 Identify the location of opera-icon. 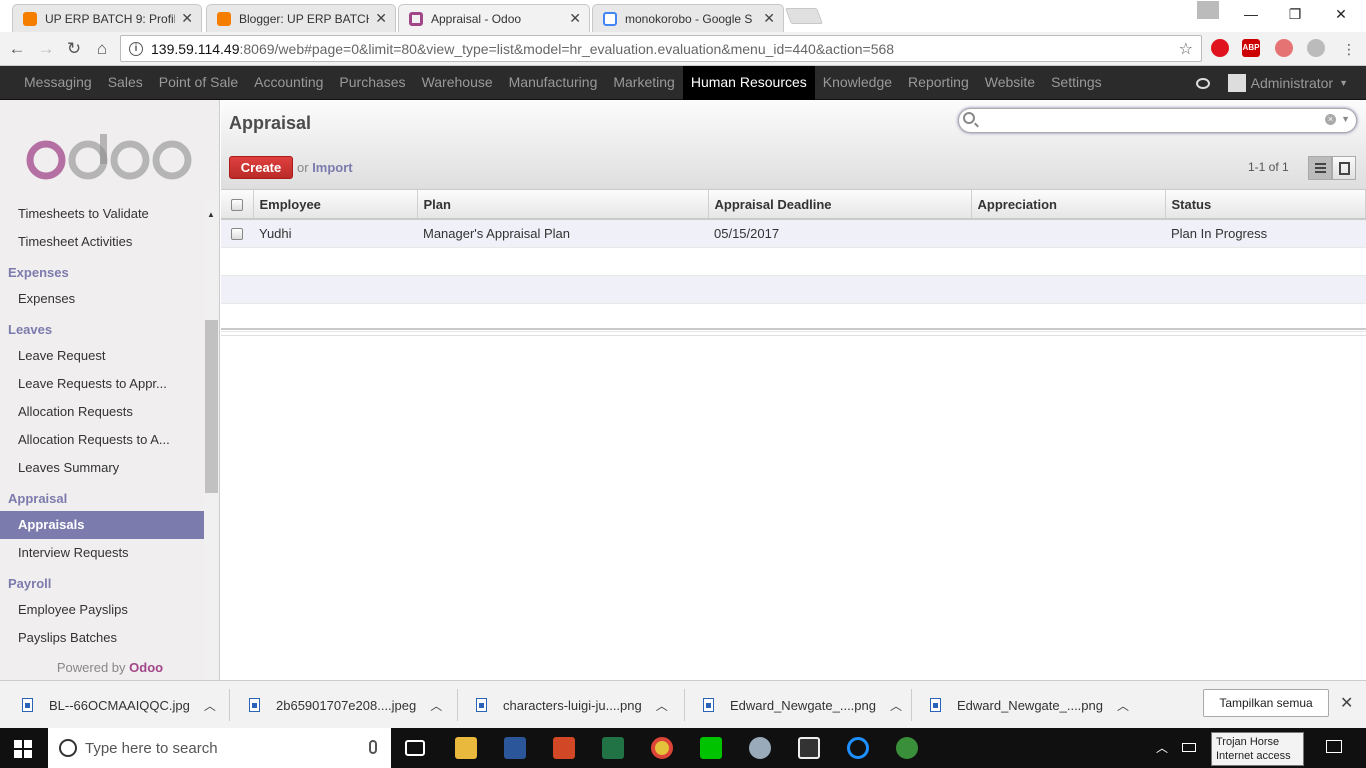
(1220, 48).